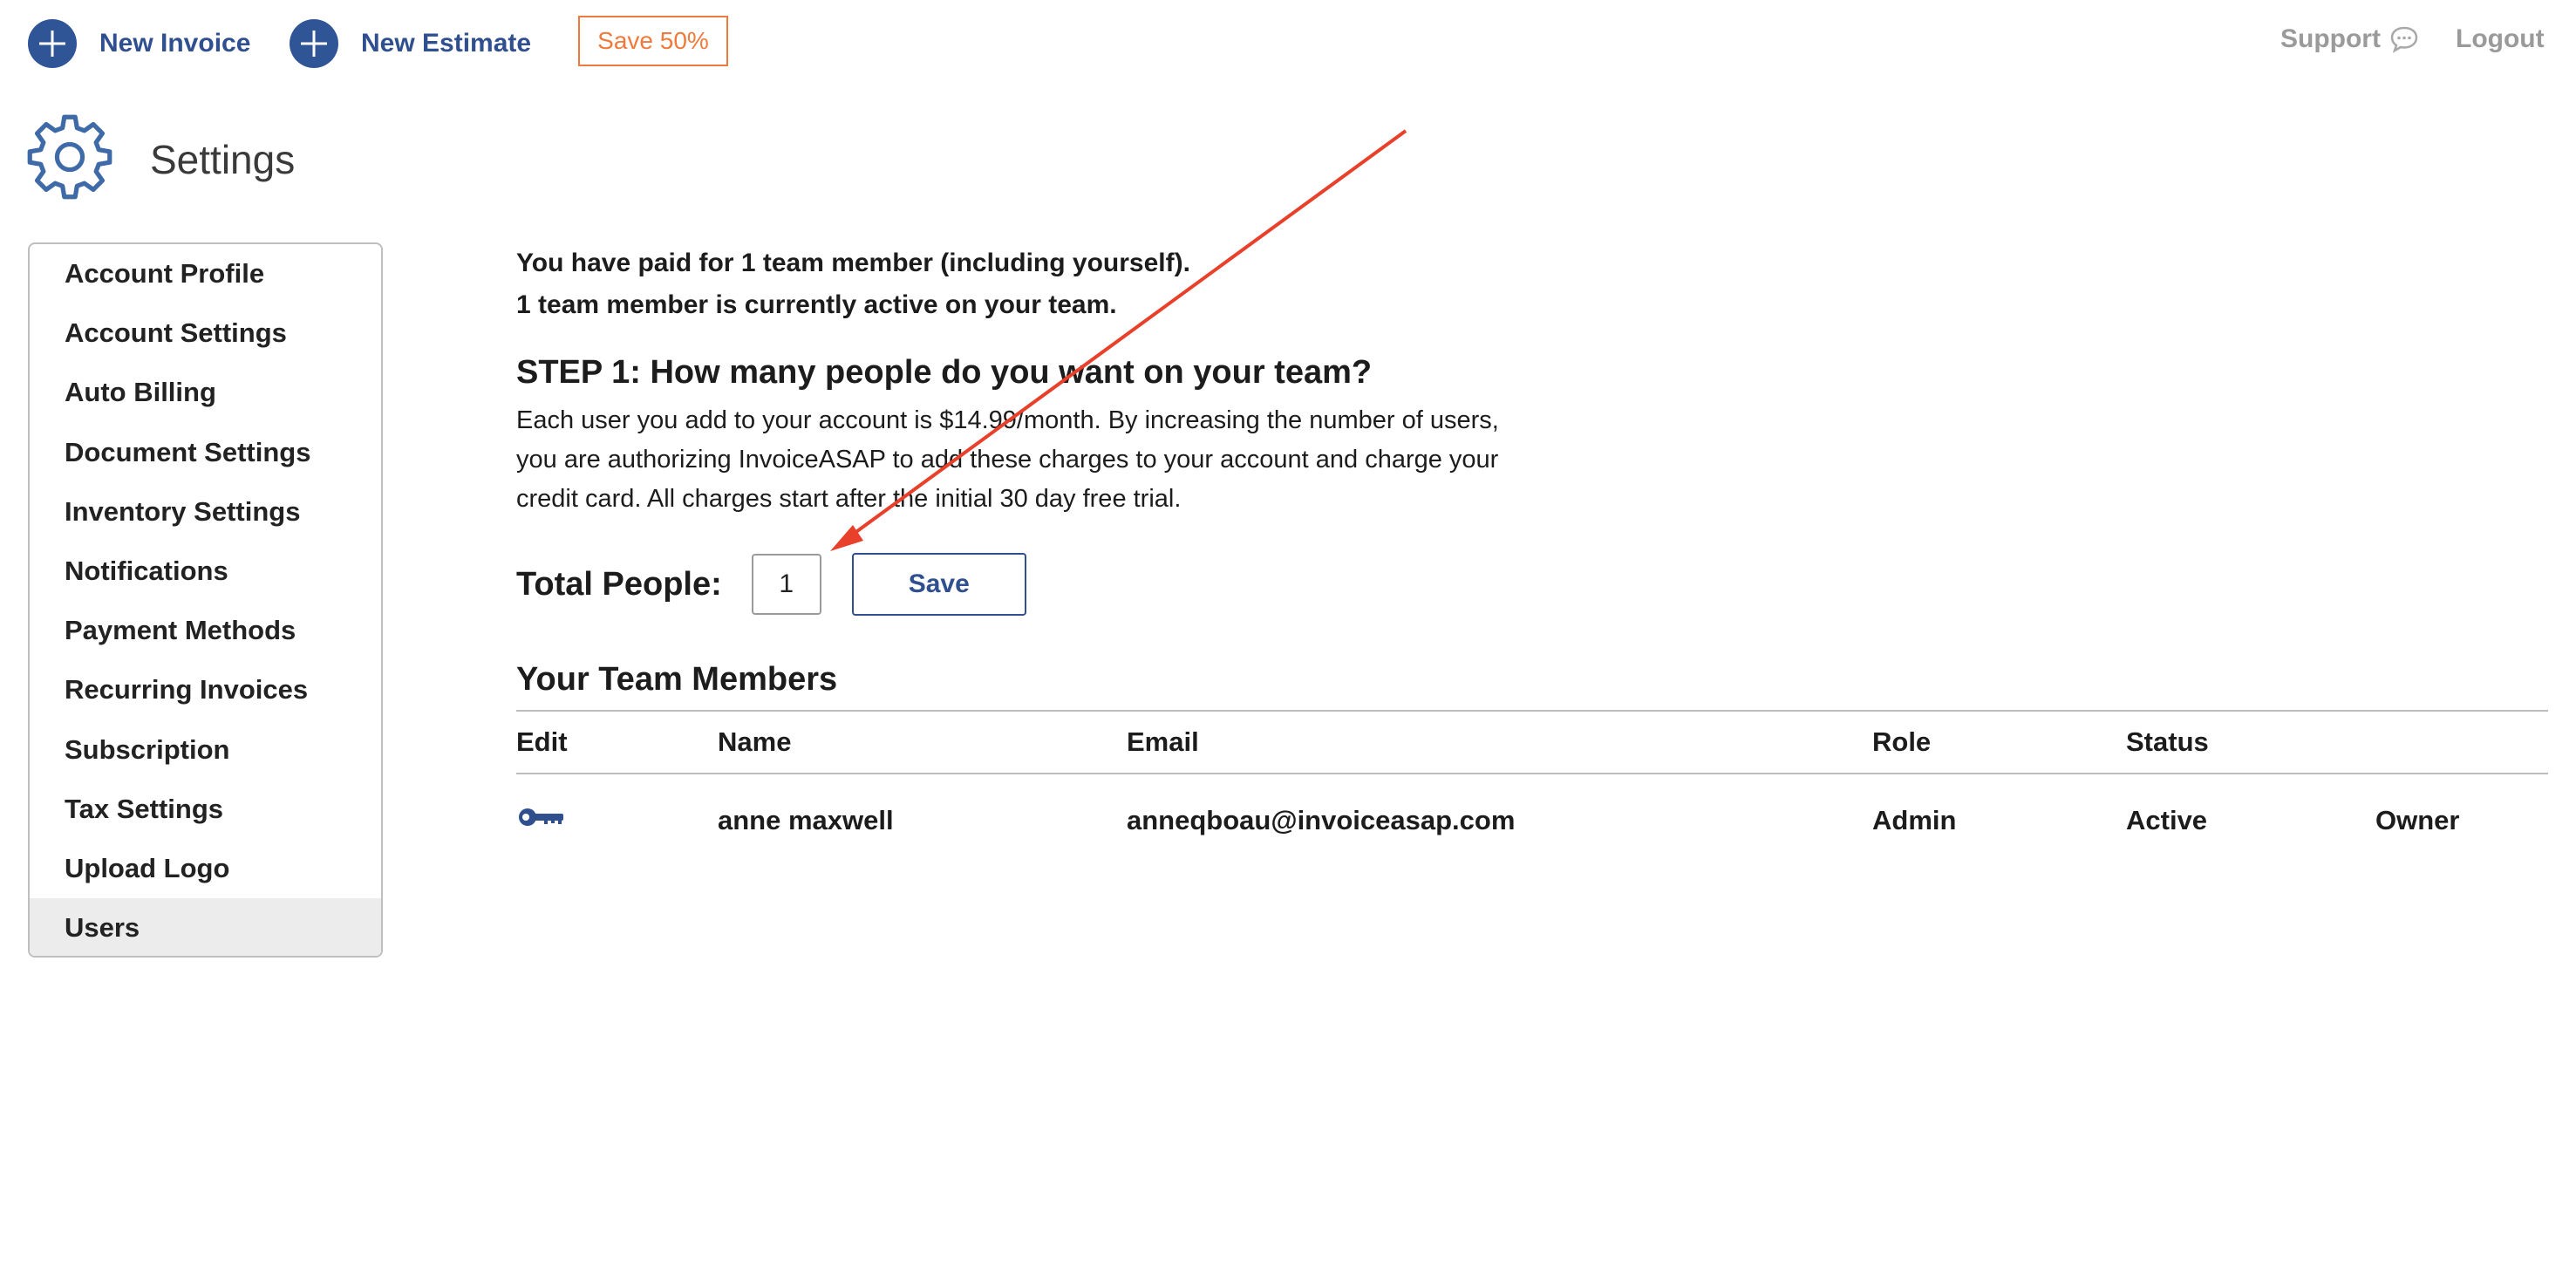  What do you see at coordinates (1119, 340) in the screenshot?
I see `annotation-arrow` at bounding box center [1119, 340].